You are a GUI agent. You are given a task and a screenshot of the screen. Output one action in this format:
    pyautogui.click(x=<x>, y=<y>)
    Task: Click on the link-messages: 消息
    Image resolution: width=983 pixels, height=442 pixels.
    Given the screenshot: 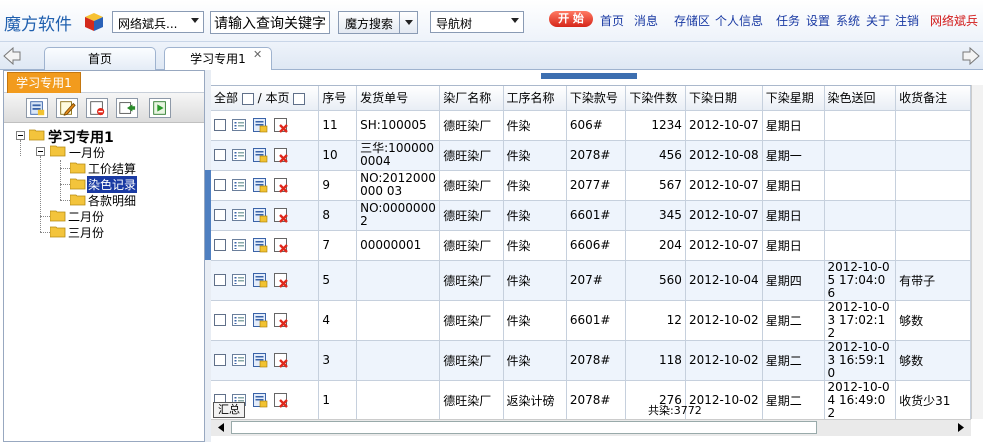 What is the action you would take?
    pyautogui.click(x=646, y=20)
    